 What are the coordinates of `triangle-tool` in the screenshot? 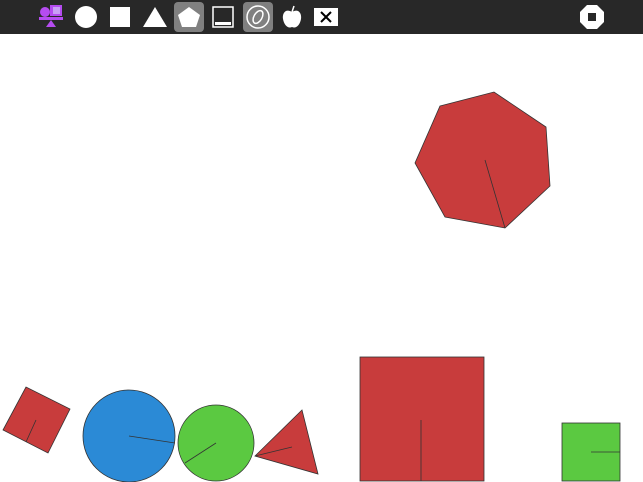 It's located at (155, 17).